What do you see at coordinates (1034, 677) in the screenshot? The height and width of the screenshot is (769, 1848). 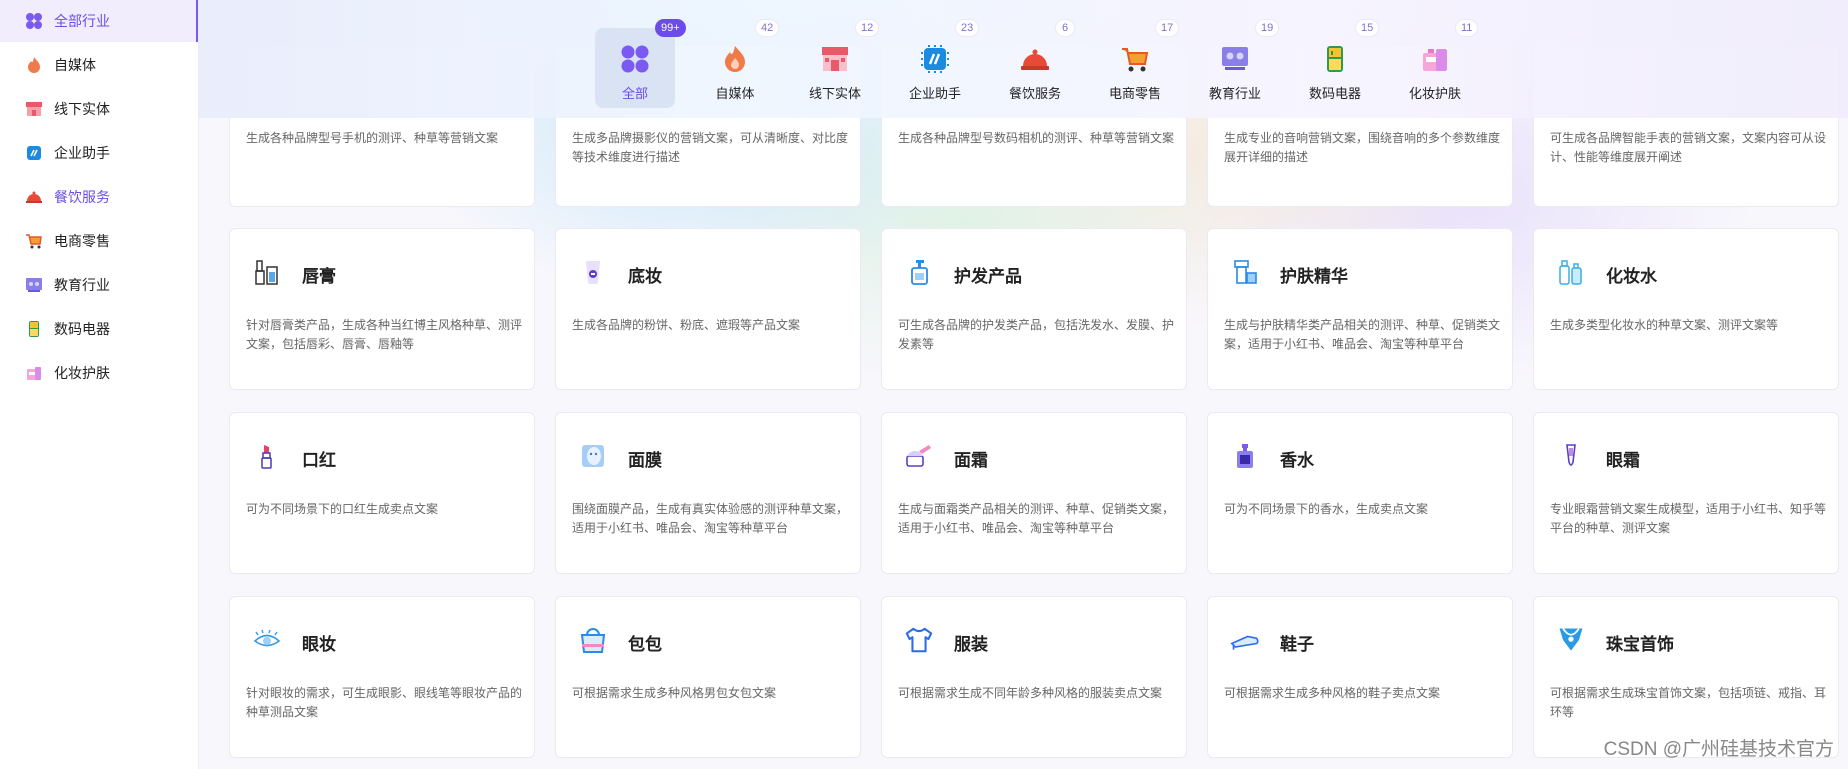 I see `card-clothing: 服装 可根据需求生成不同年龄多种风格的服装卖点文案` at bounding box center [1034, 677].